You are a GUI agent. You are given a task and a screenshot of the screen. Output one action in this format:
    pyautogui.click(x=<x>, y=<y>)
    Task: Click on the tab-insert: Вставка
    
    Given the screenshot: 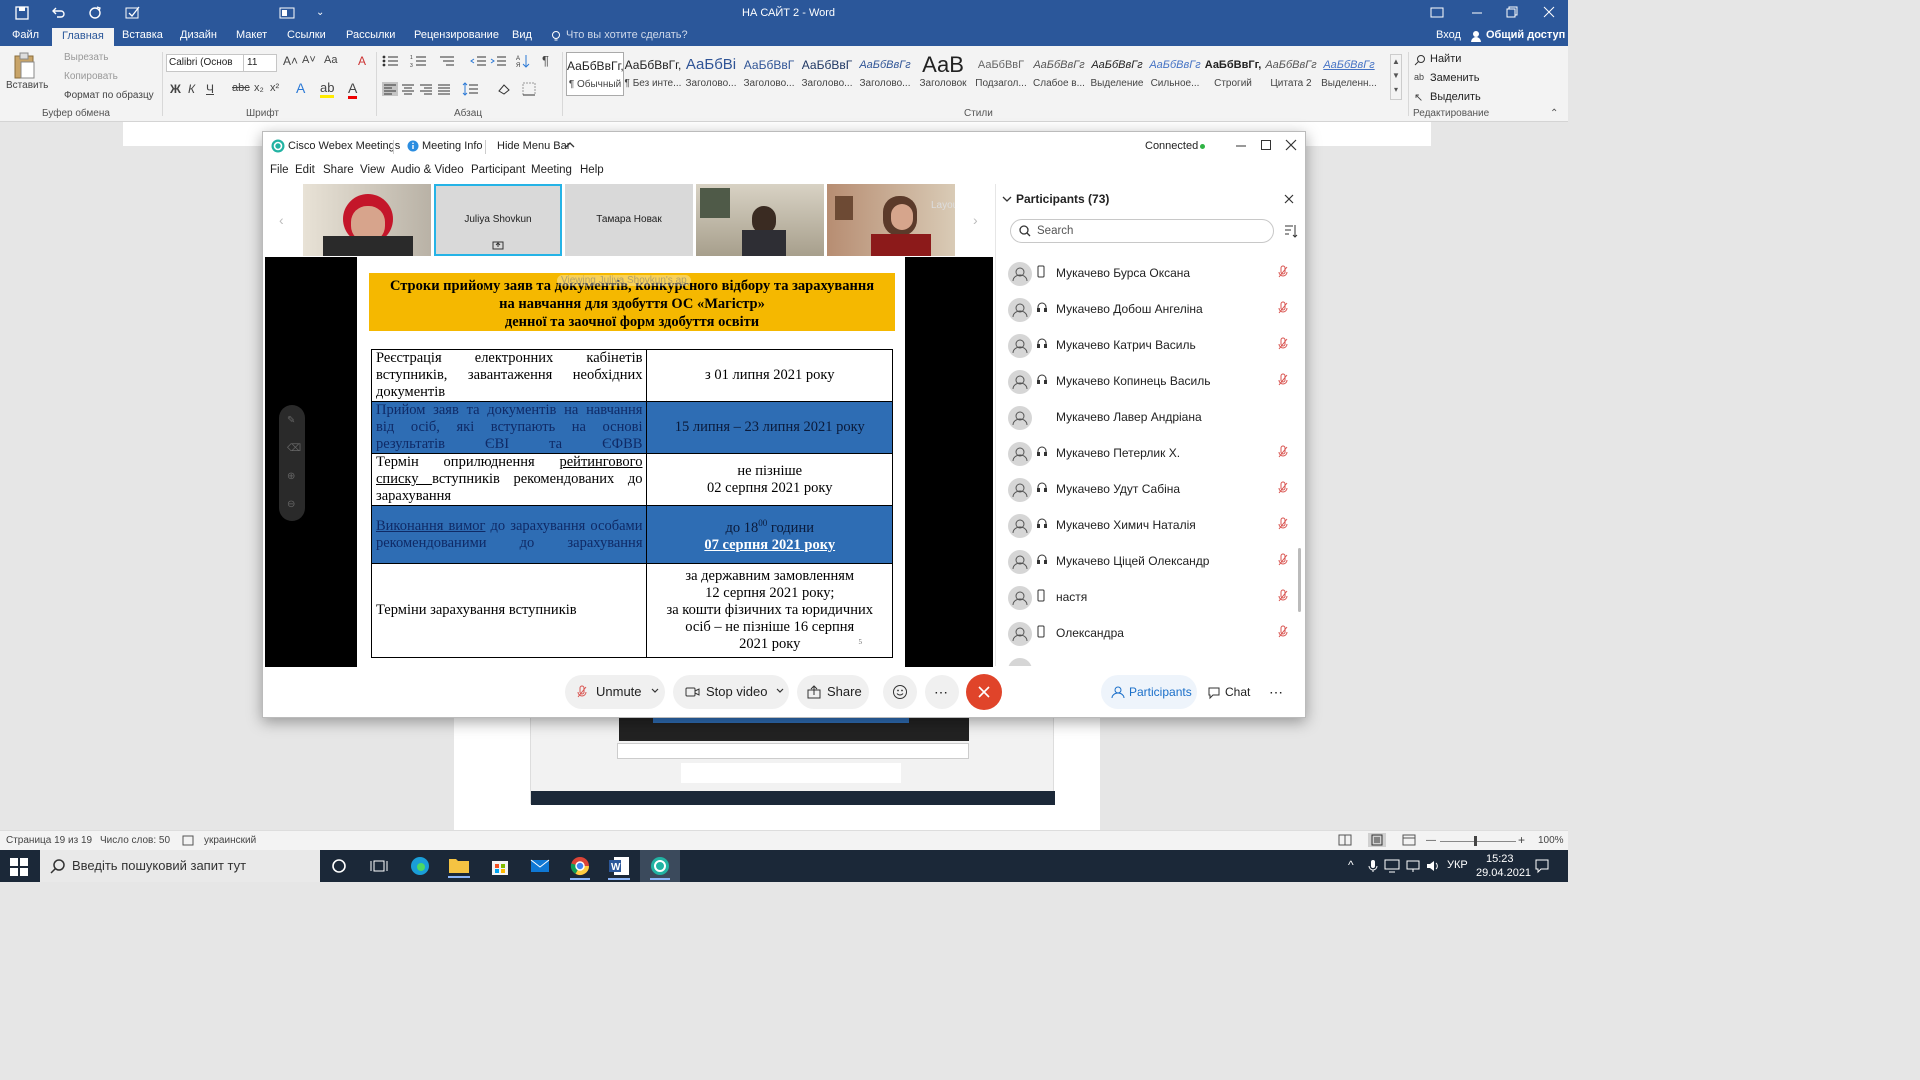 What is the action you would take?
    pyautogui.click(x=142, y=35)
    